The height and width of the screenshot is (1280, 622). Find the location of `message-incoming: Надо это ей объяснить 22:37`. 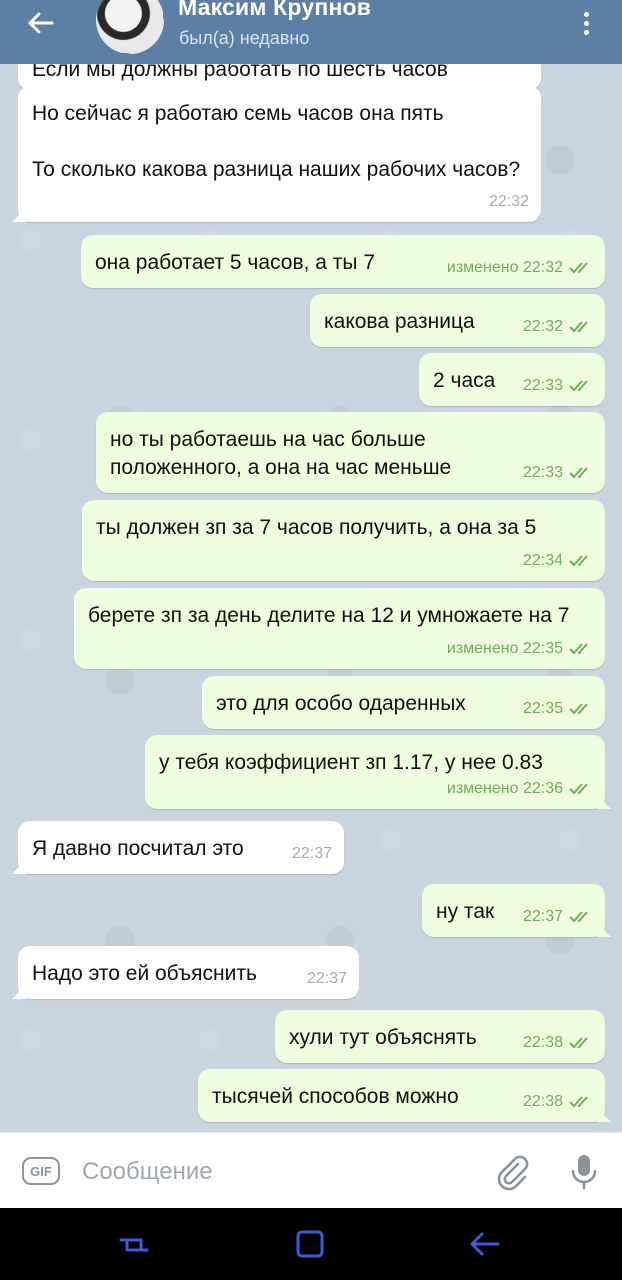

message-incoming: Надо это ей объяснить 22:37 is located at coordinates (185, 972).